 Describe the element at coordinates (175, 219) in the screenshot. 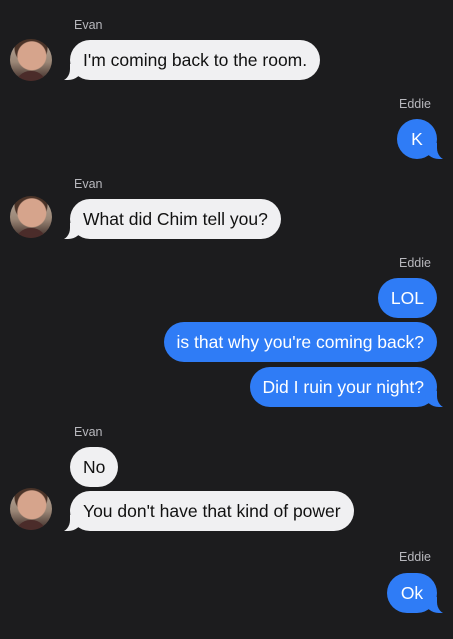

I see `message-text: What did Chim tell you?` at that location.